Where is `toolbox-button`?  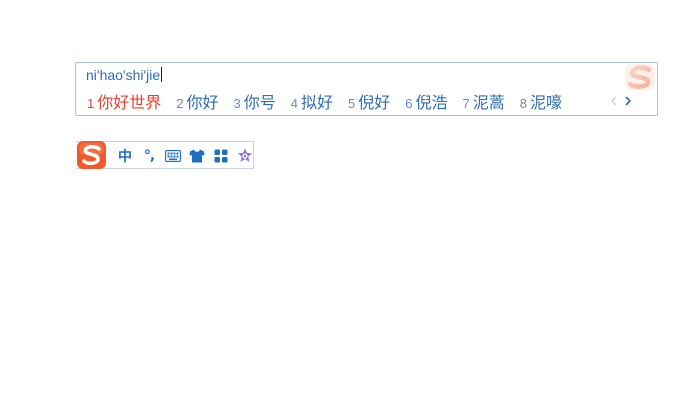 toolbox-button is located at coordinates (221, 156).